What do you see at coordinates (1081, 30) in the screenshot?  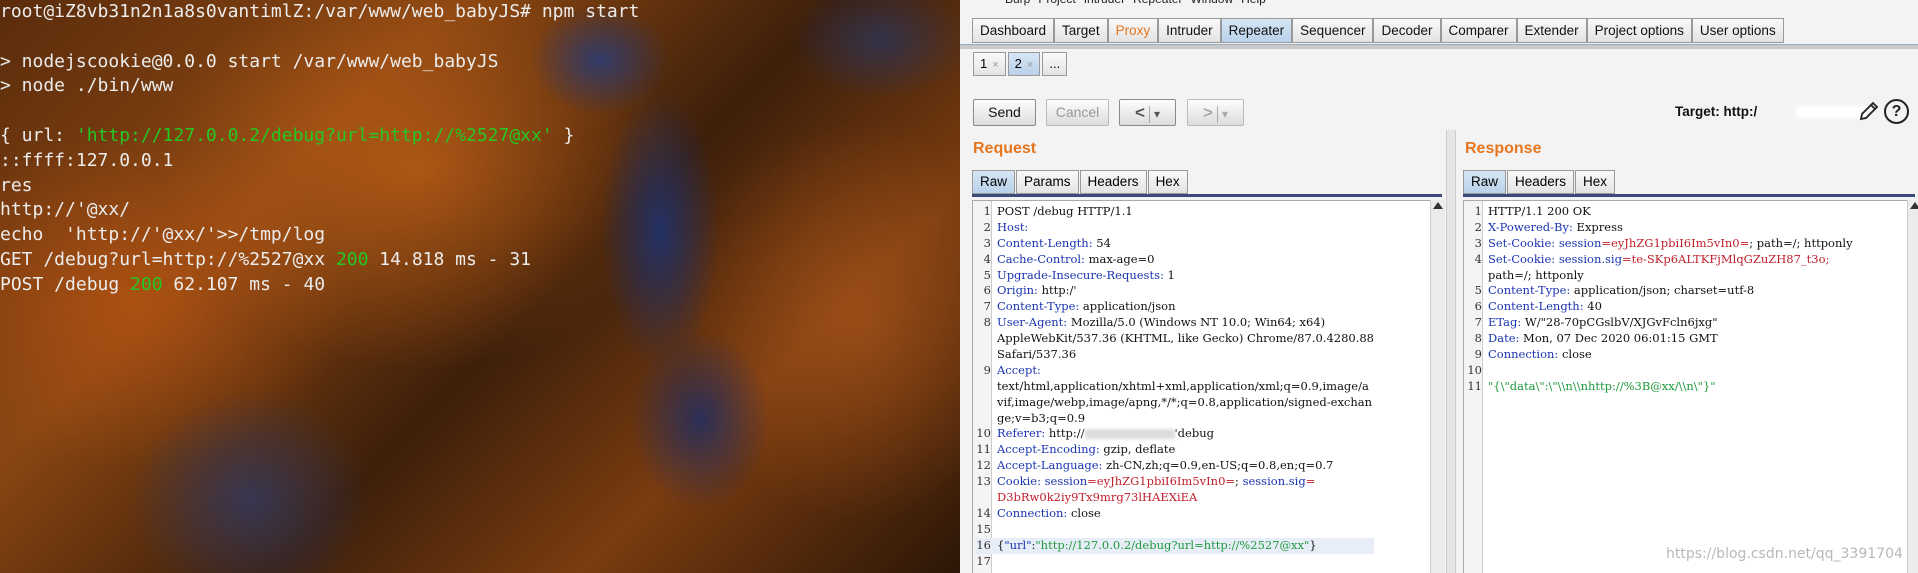 I see `tab-target: Target` at bounding box center [1081, 30].